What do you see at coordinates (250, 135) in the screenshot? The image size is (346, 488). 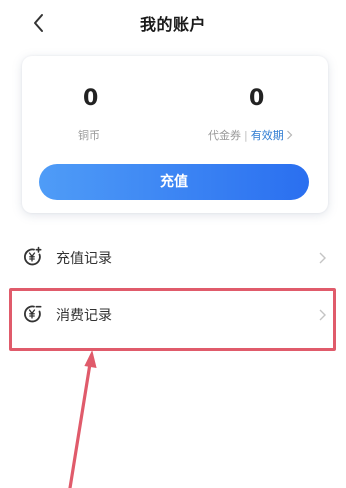 I see `voucher-label-row: 代金券 | 有效期` at bounding box center [250, 135].